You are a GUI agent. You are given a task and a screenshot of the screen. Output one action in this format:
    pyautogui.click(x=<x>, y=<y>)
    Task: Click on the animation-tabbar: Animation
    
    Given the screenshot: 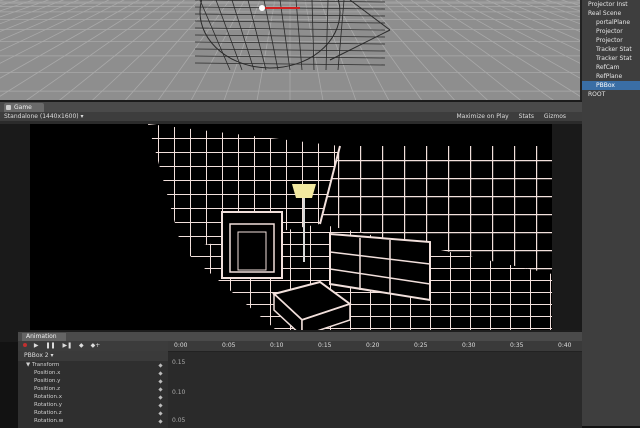 What is the action you would take?
    pyautogui.click(x=300, y=336)
    